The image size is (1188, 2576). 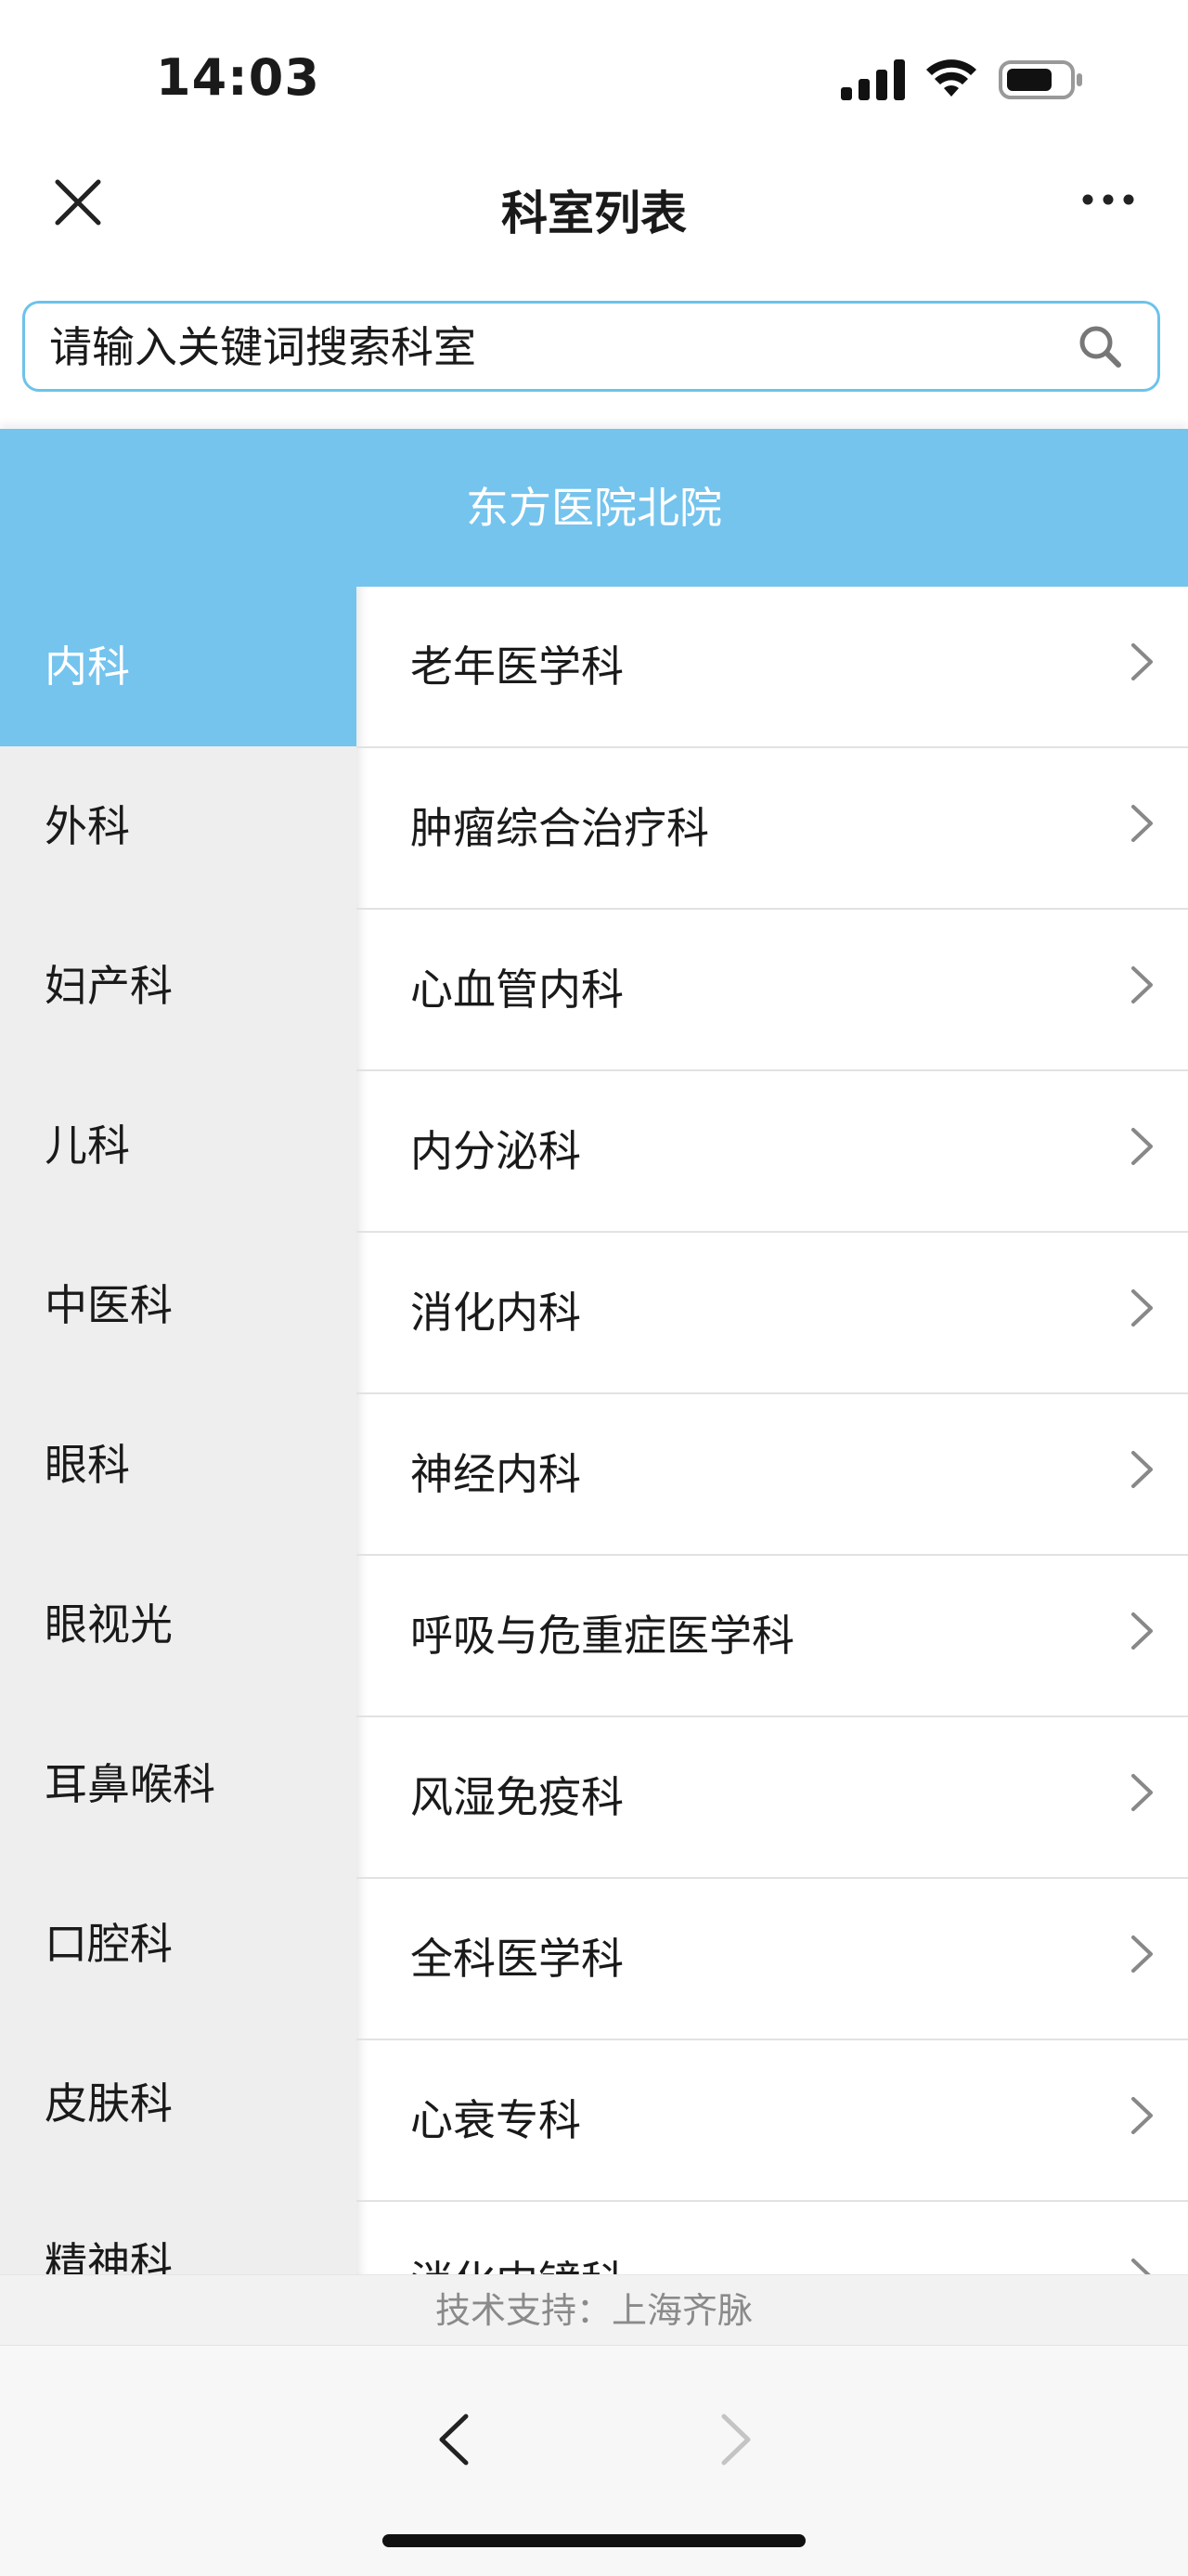 I want to click on home-indicator, so click(x=594, y=2540).